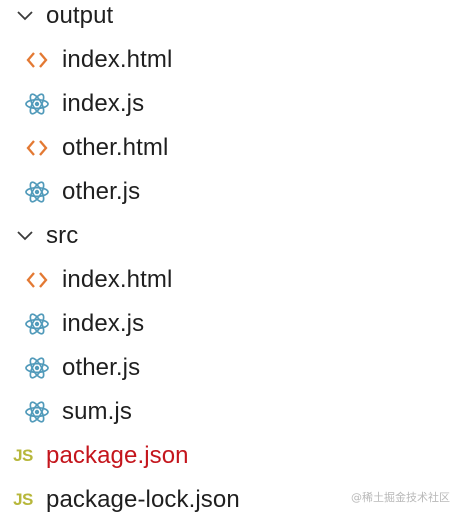 This screenshot has height=522, width=460. What do you see at coordinates (115, 147) in the screenshot?
I see `file-label: other.html` at bounding box center [115, 147].